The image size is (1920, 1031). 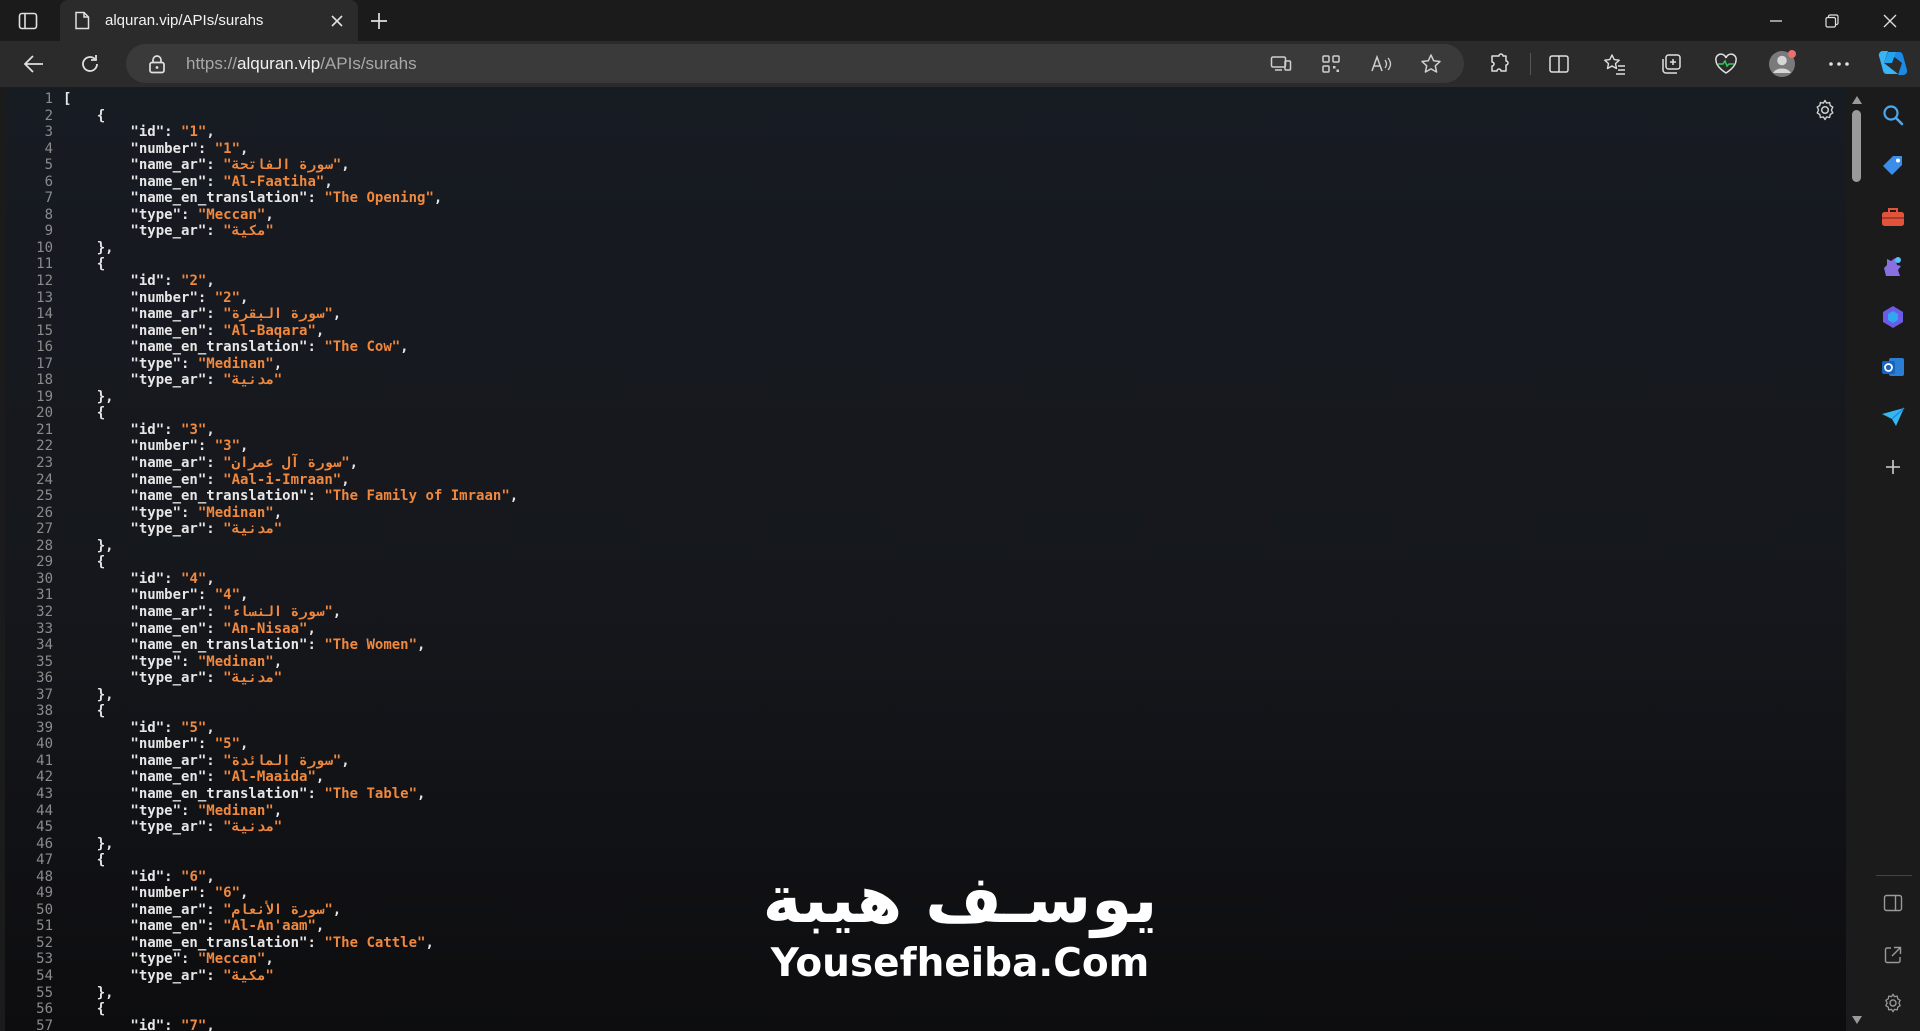 What do you see at coordinates (44, 645) in the screenshot?
I see `line-number: 34` at bounding box center [44, 645].